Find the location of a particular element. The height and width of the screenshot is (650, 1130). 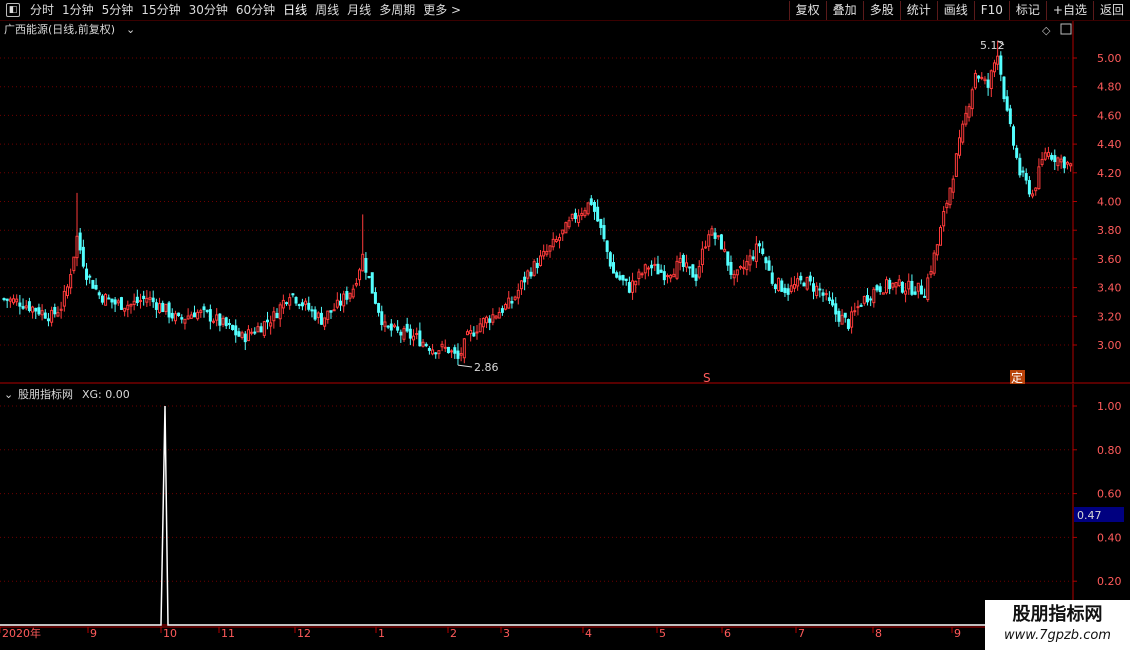

date-label-0: 2020年 is located at coordinates (21, 633).